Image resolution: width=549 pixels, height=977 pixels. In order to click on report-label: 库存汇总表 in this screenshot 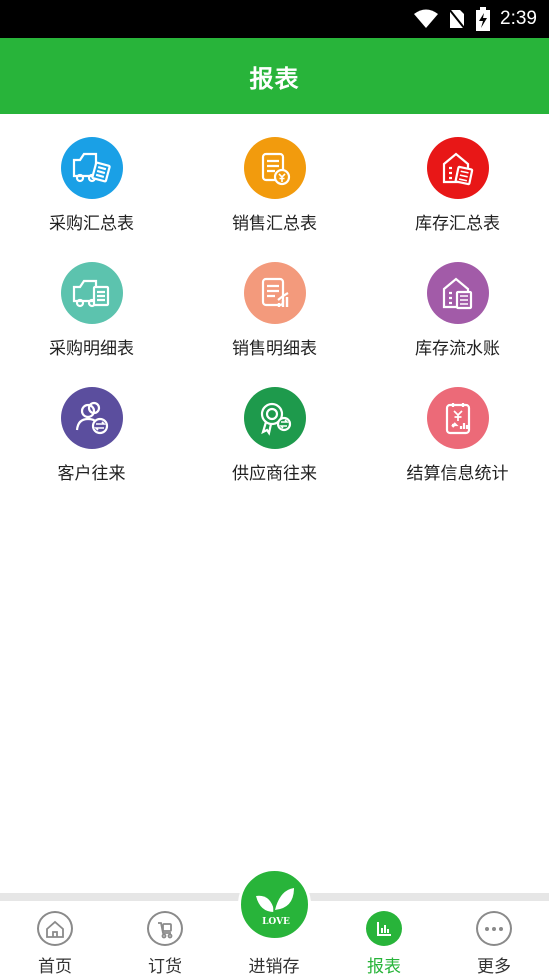, I will do `click(457, 224)`.